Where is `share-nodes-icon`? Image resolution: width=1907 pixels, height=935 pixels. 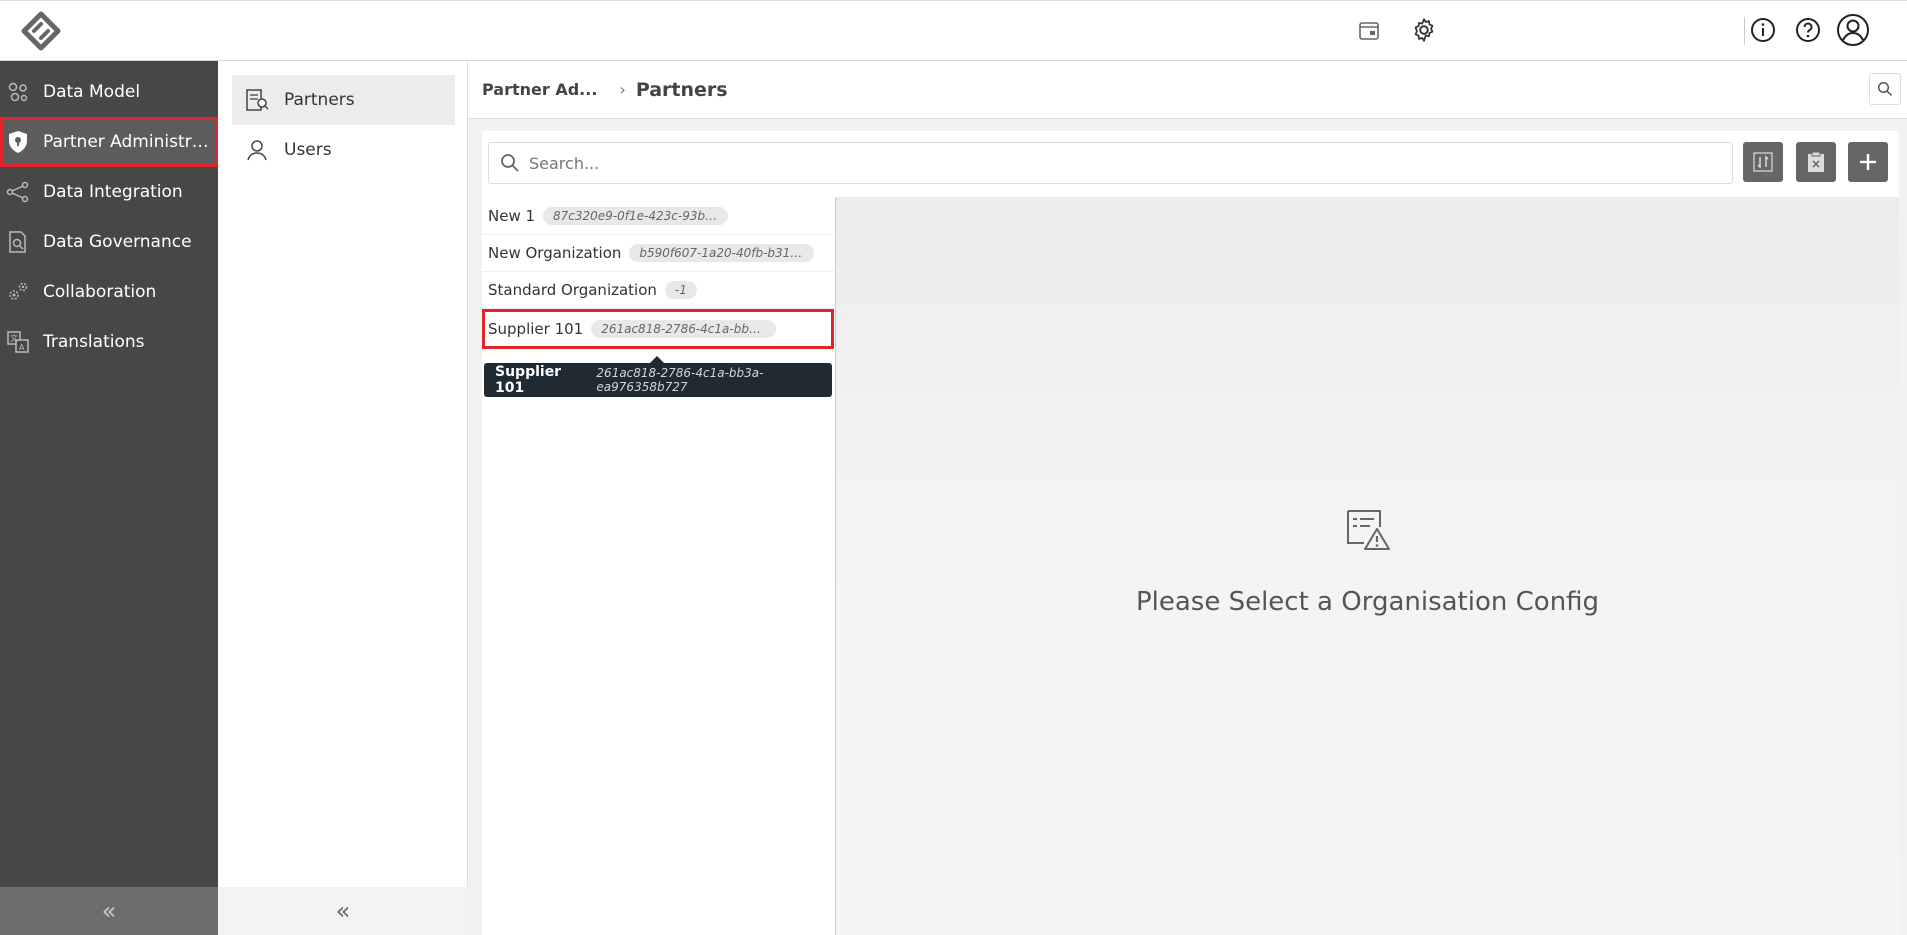
share-nodes-icon is located at coordinates (18, 192).